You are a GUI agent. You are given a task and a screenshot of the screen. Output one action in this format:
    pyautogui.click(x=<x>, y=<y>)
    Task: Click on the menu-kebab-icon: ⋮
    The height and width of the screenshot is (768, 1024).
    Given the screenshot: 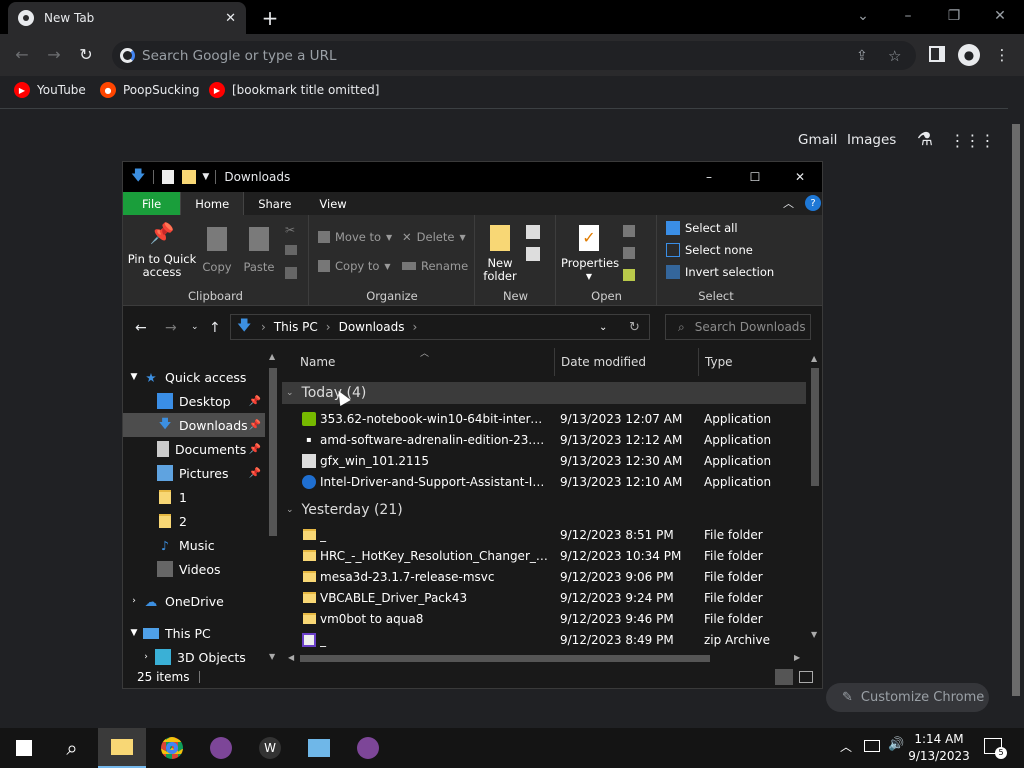 What is the action you would take?
    pyautogui.click(x=1002, y=55)
    